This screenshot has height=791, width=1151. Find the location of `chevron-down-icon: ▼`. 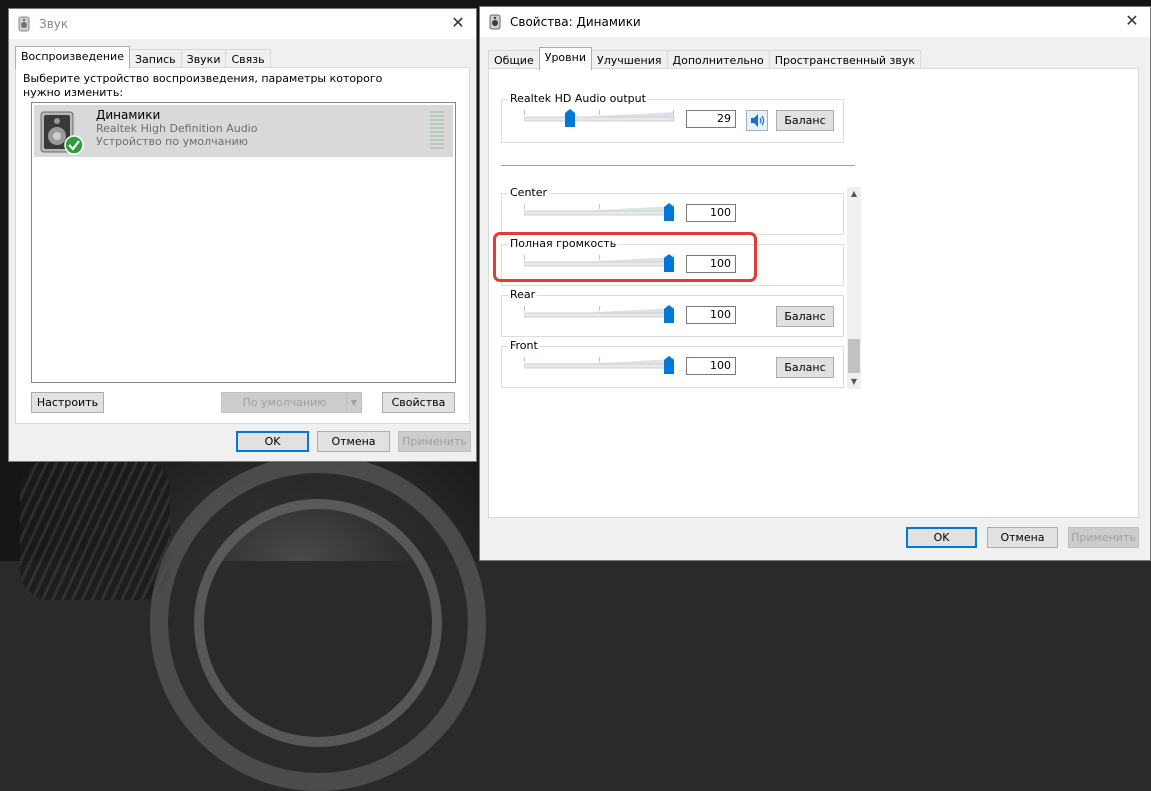

chevron-down-icon: ▼ is located at coordinates (353, 402).